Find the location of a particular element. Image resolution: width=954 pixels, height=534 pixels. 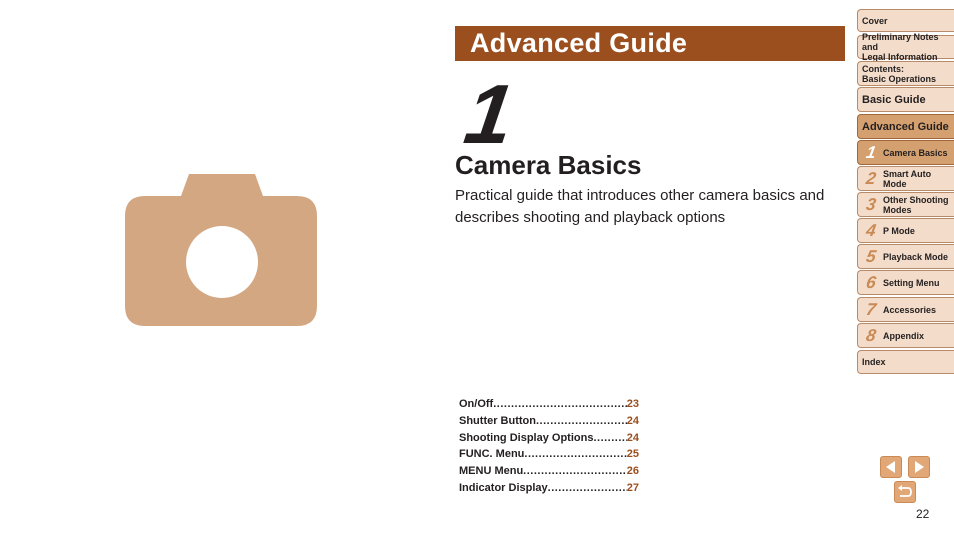

sidebar-item-label: Appendix is located at coordinates (904, 335).